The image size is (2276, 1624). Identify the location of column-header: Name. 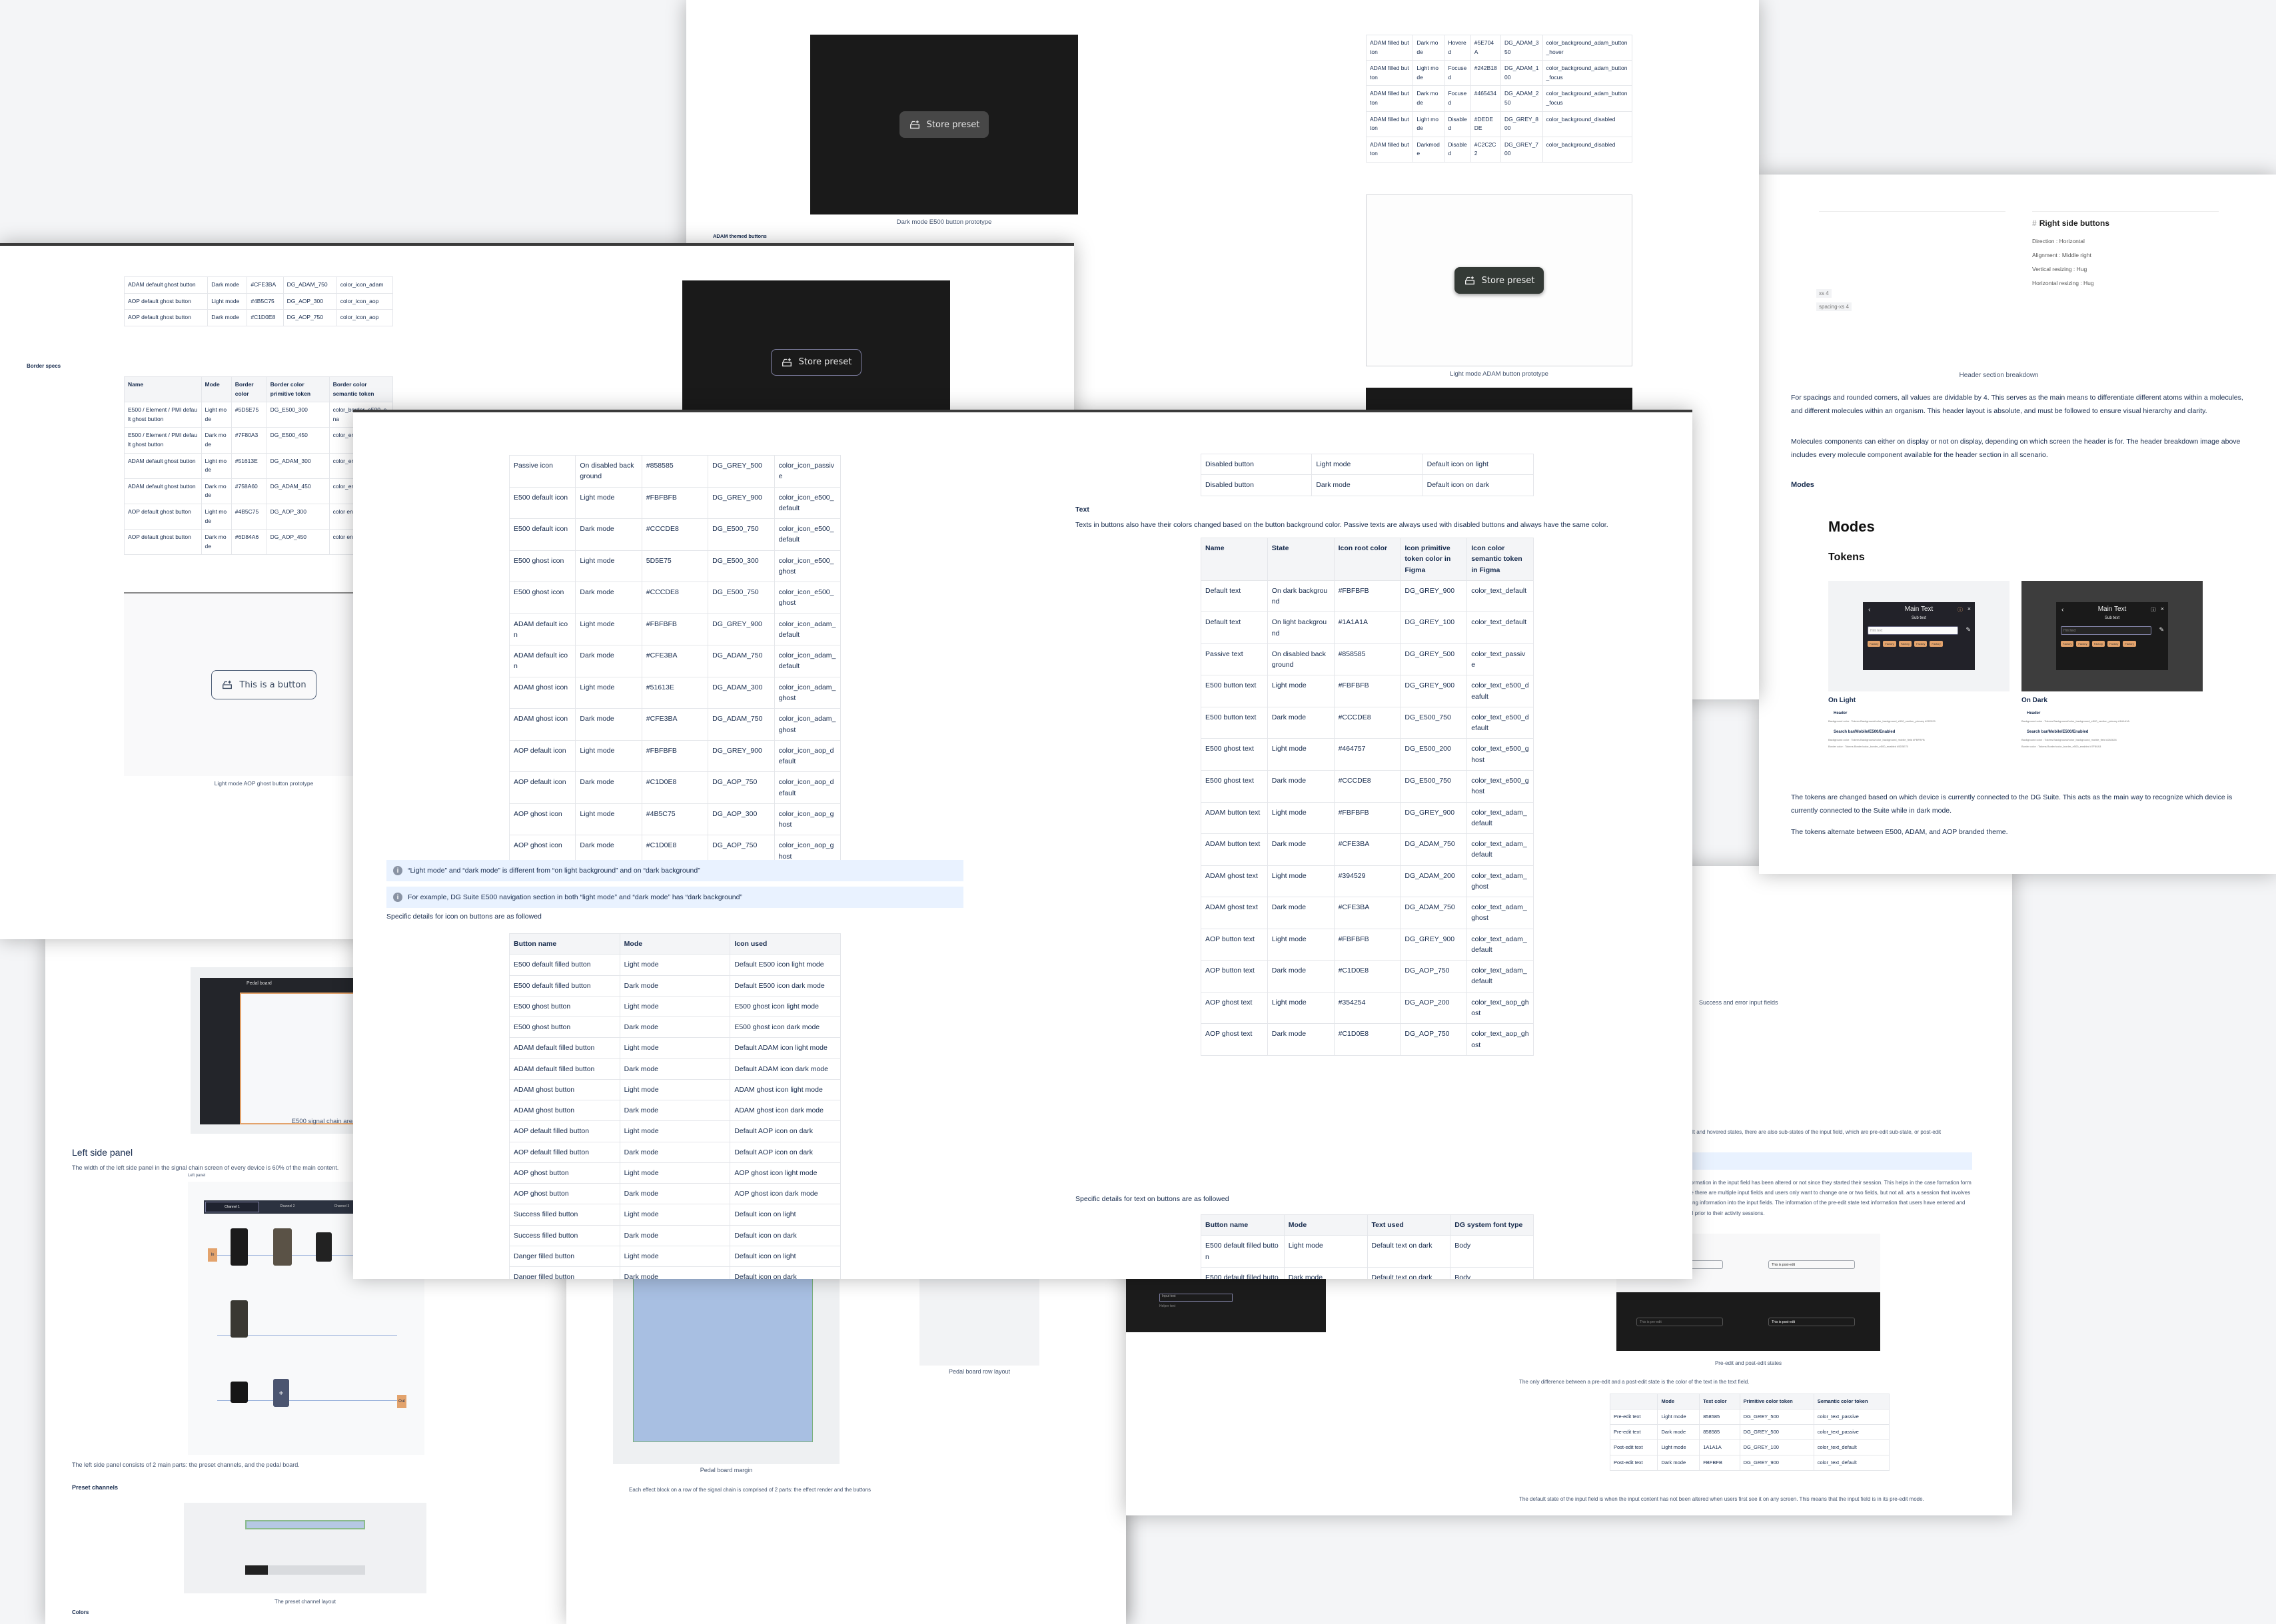
(1234, 559).